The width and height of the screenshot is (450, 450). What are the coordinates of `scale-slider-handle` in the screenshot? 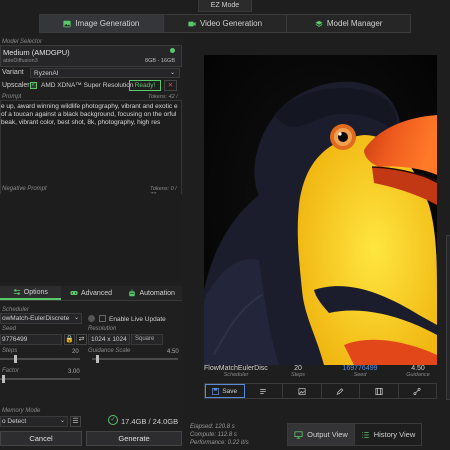 It's located at (3, 379).